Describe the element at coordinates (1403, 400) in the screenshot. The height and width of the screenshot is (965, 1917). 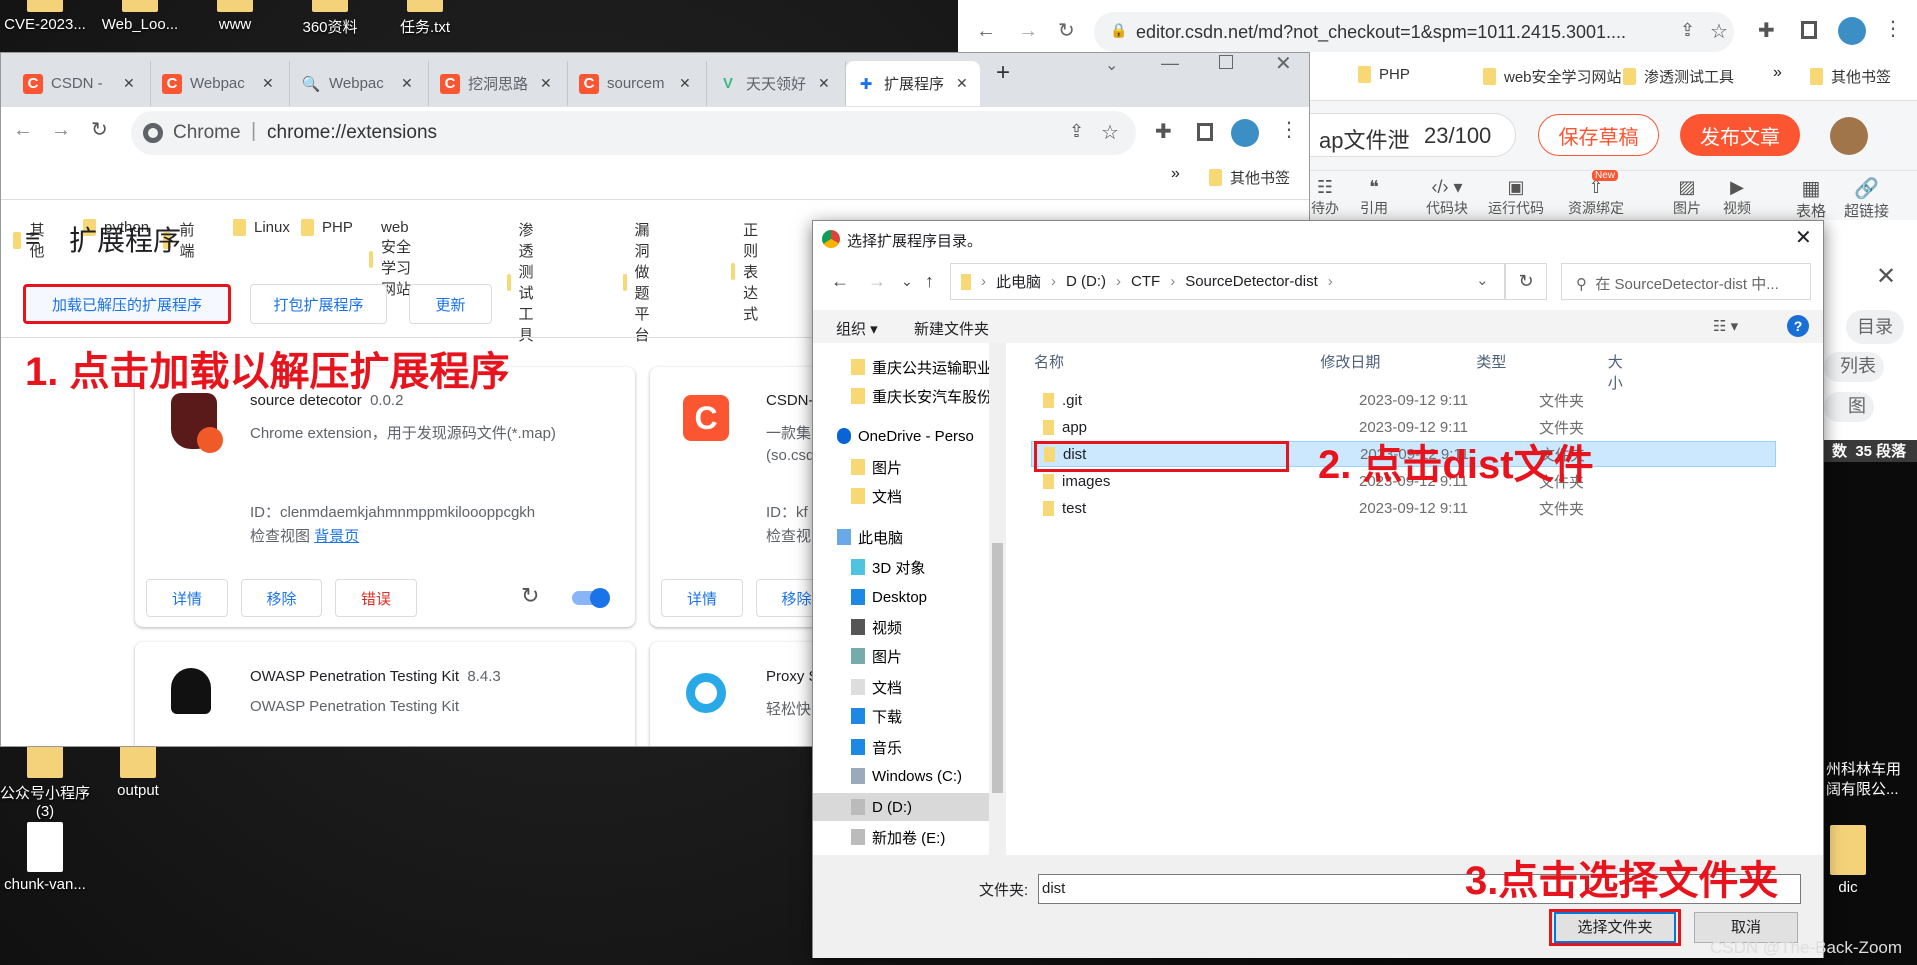
I see `file-row: .git 2023-09-12 9:11 文件夹` at that location.